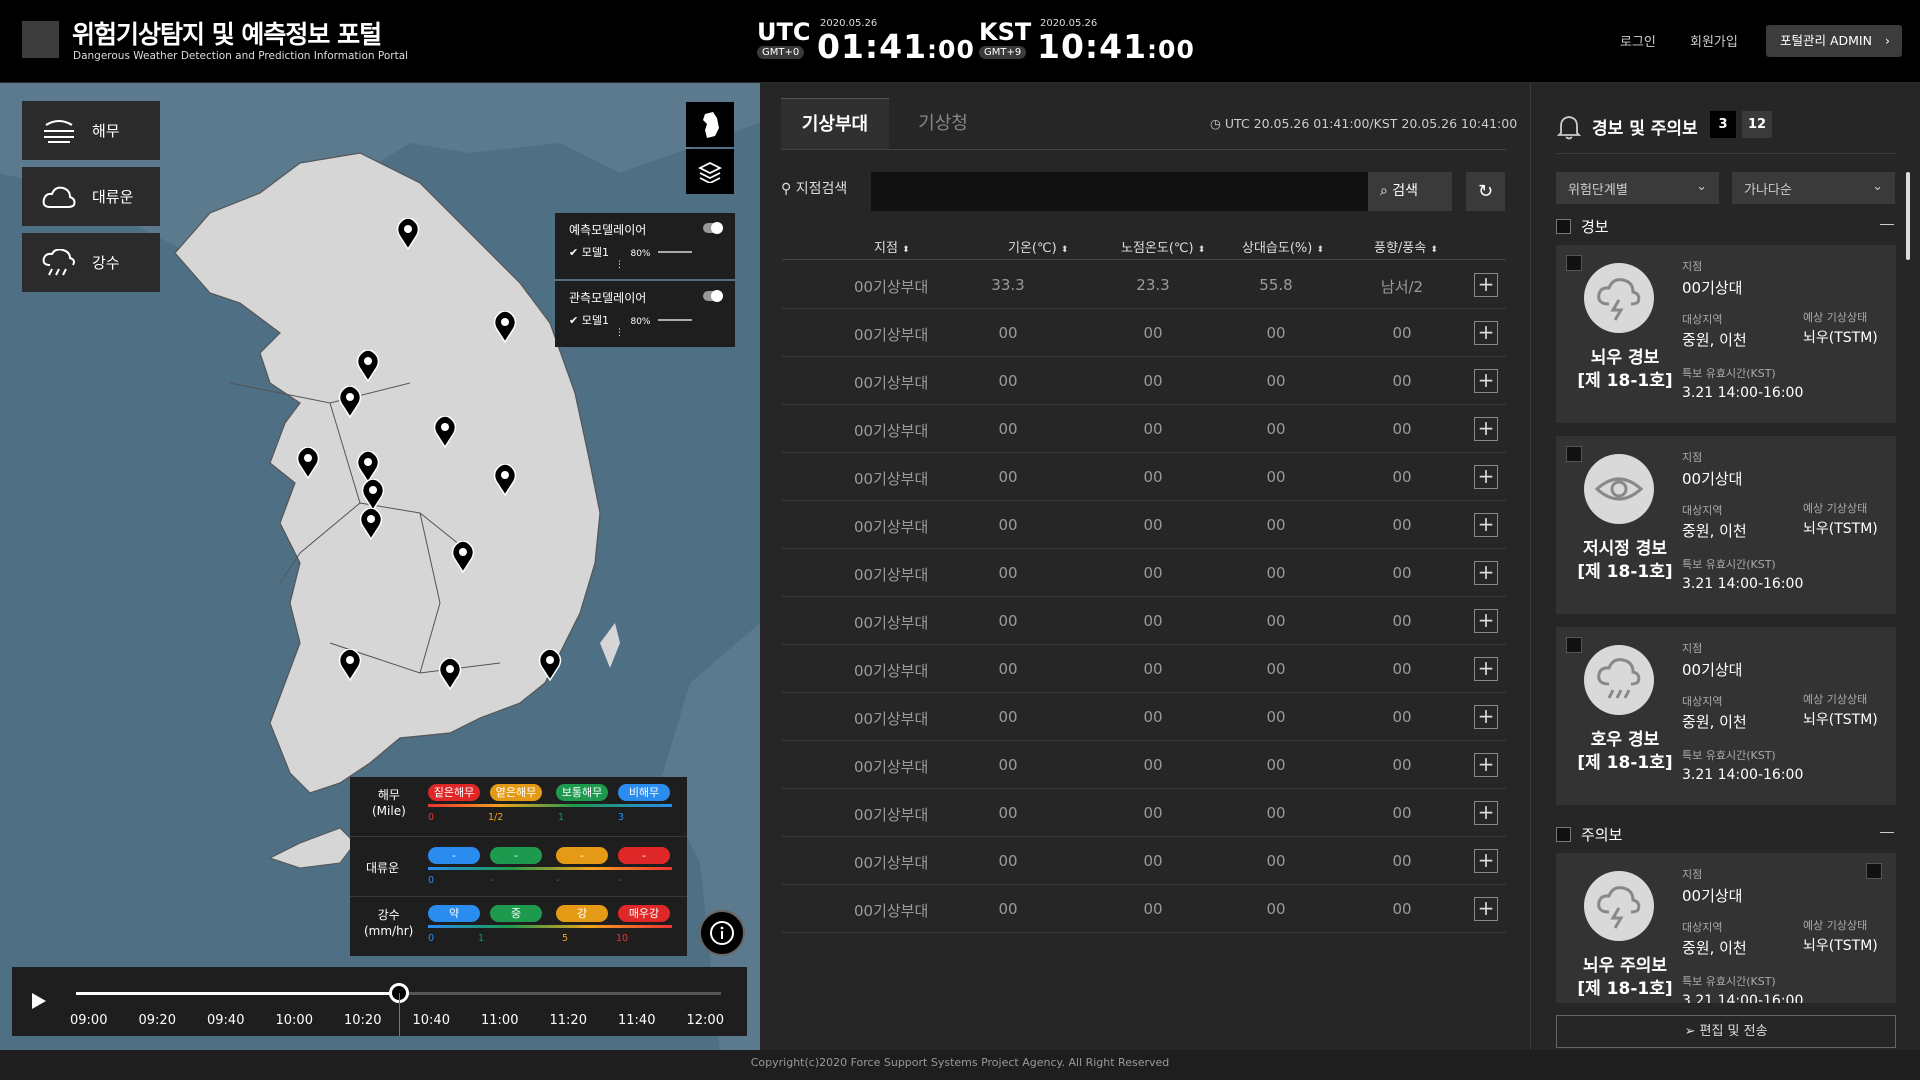 This screenshot has width=1920, height=1080. Describe the element at coordinates (1714, 40) in the screenshot. I see `signup-link: 회원가입` at that location.